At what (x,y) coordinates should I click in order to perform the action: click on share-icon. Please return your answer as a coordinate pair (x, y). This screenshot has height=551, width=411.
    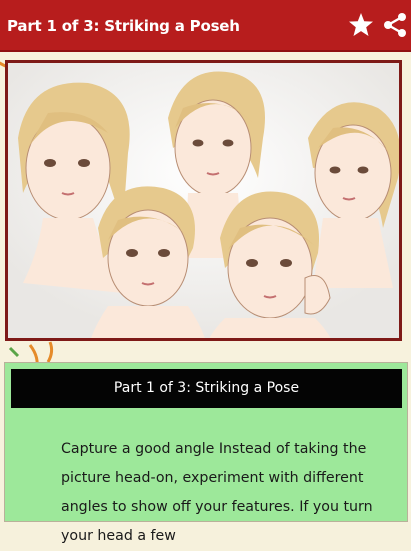
    Looking at the image, I should click on (395, 25).